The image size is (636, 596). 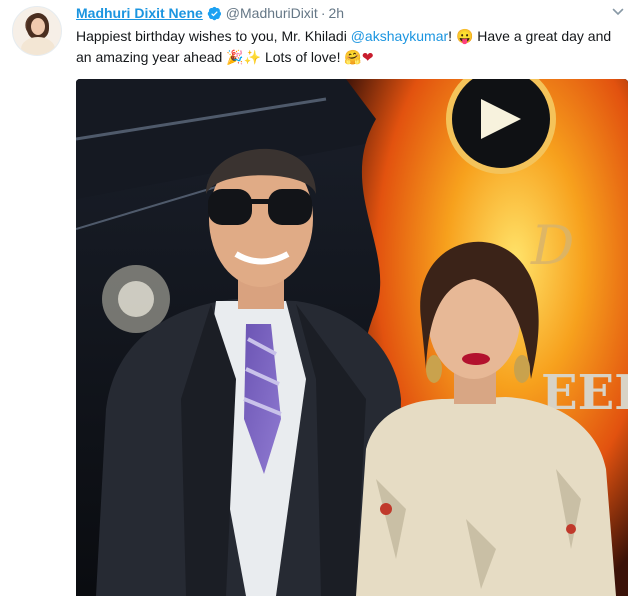 What do you see at coordinates (214, 13) in the screenshot?
I see `verified-badge-icon` at bounding box center [214, 13].